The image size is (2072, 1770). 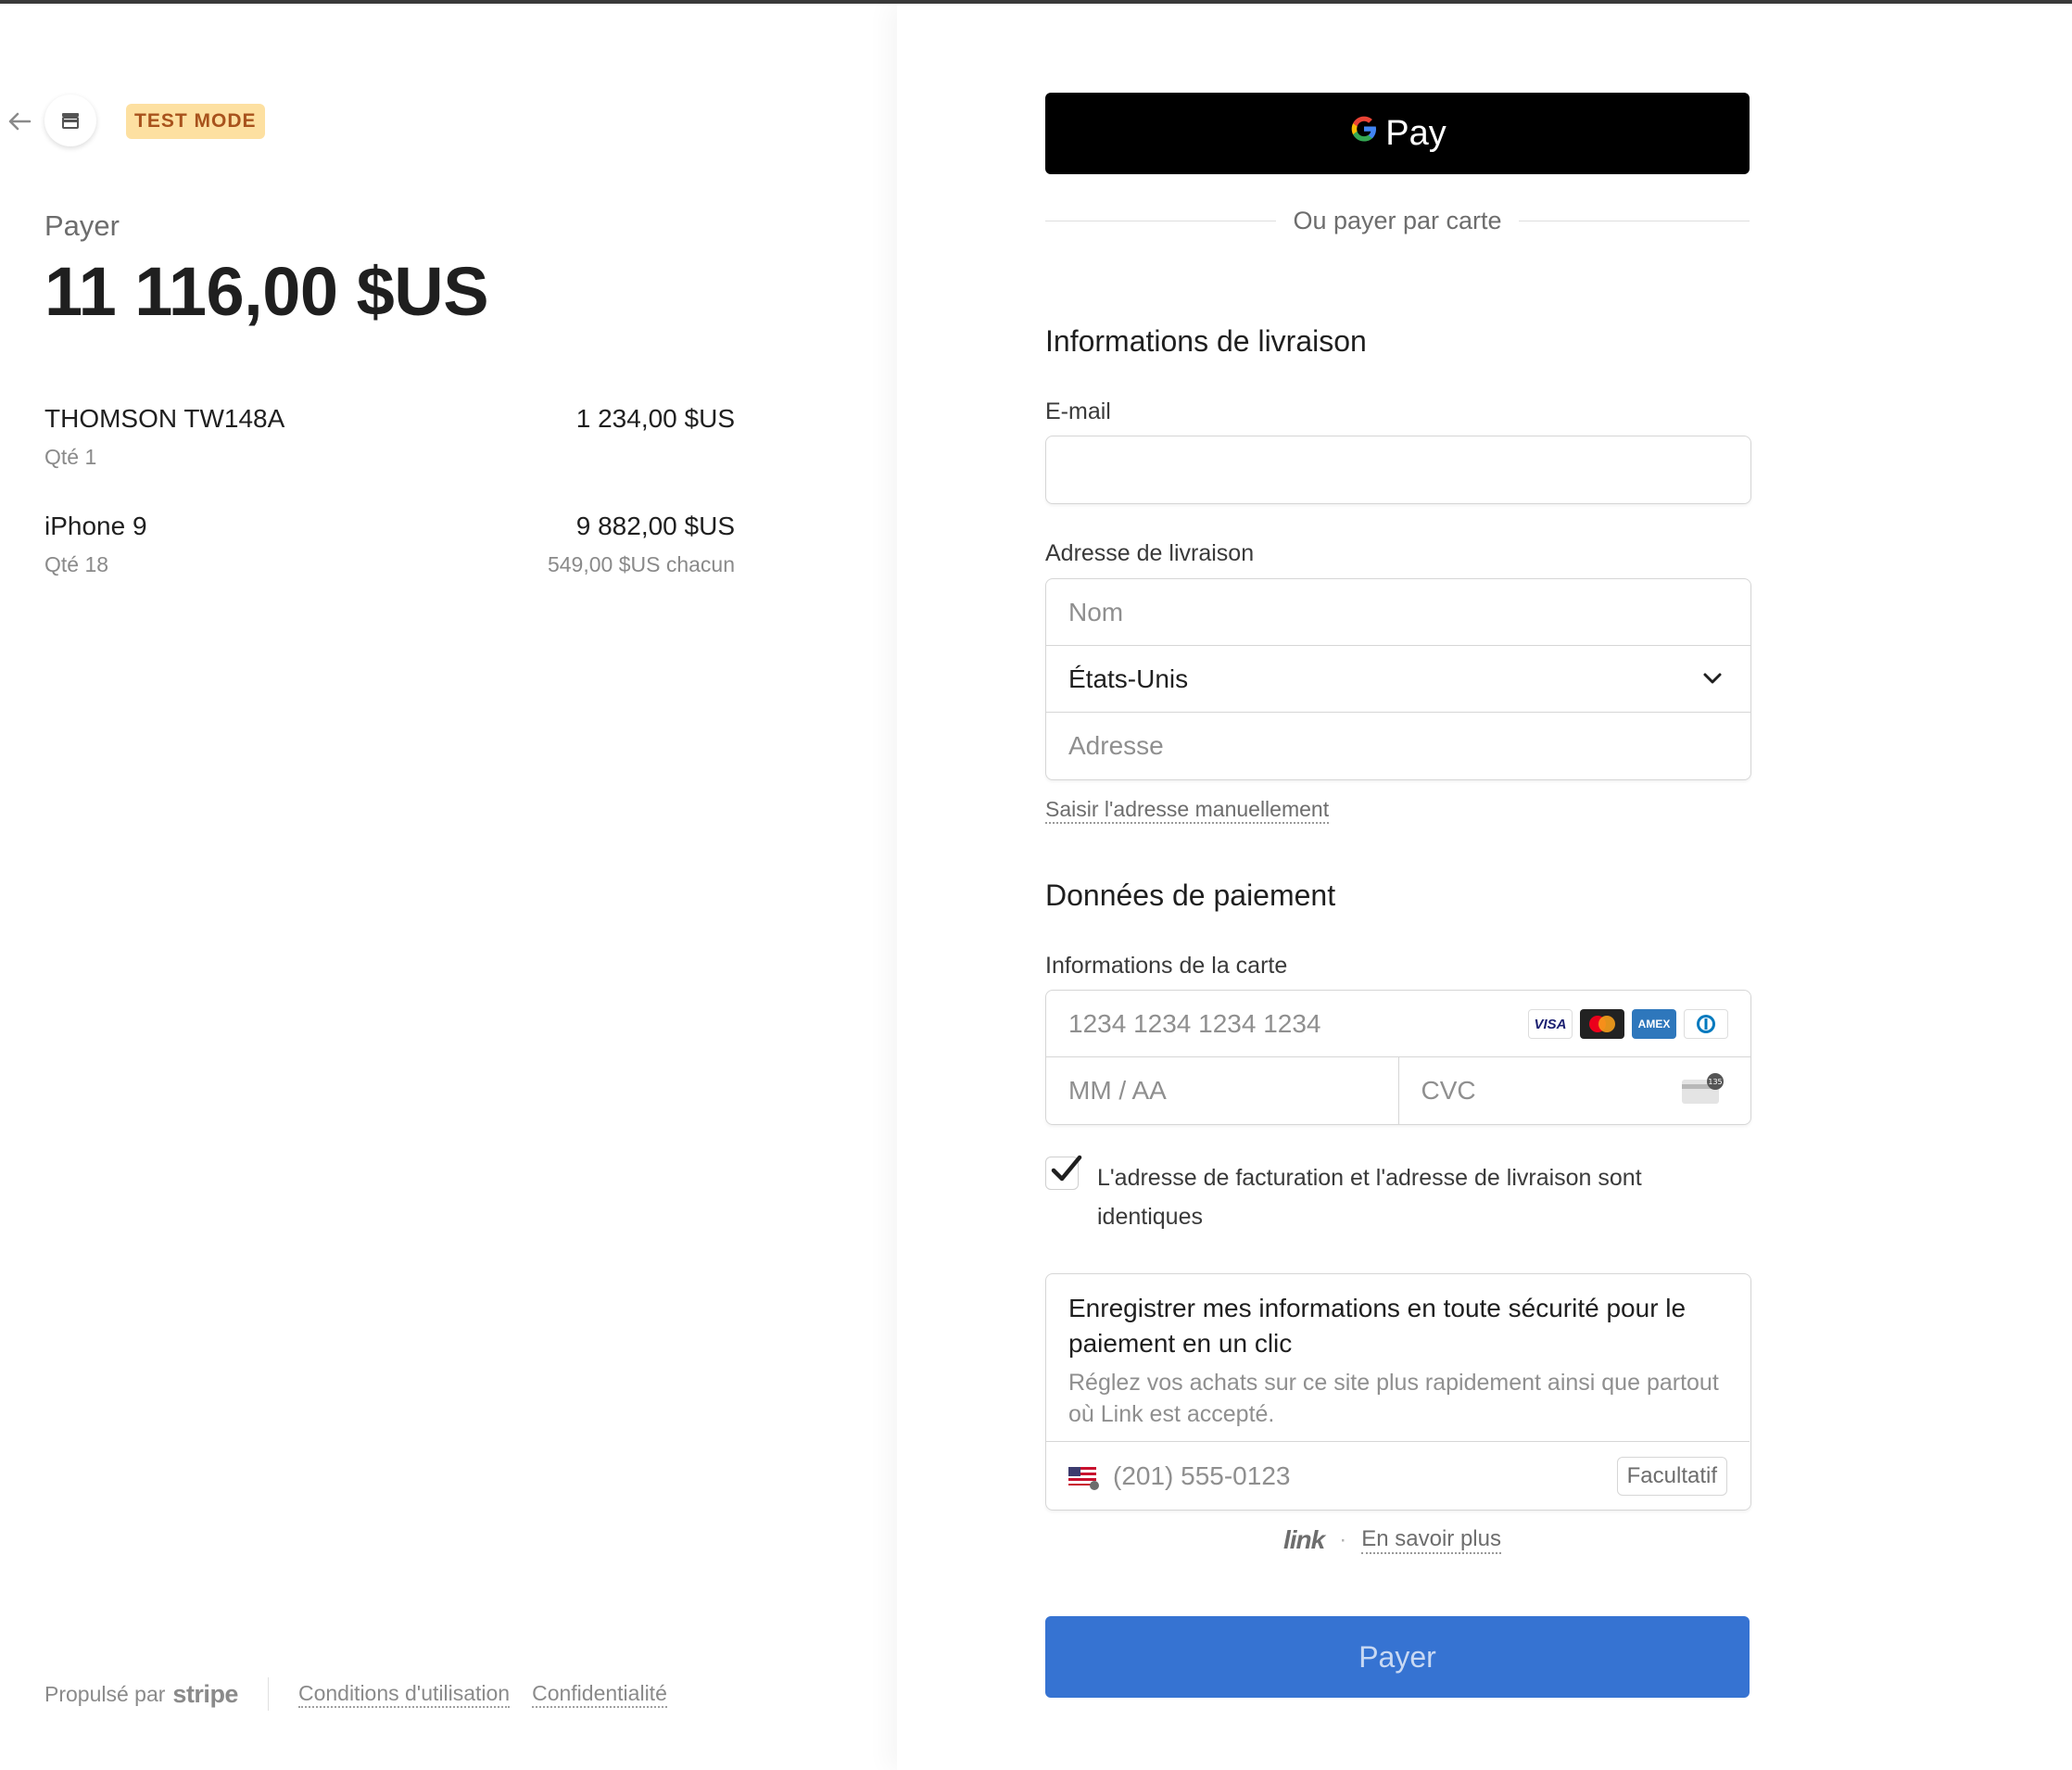 What do you see at coordinates (1448, 1090) in the screenshot?
I see `cvc-placeholder: CVC` at bounding box center [1448, 1090].